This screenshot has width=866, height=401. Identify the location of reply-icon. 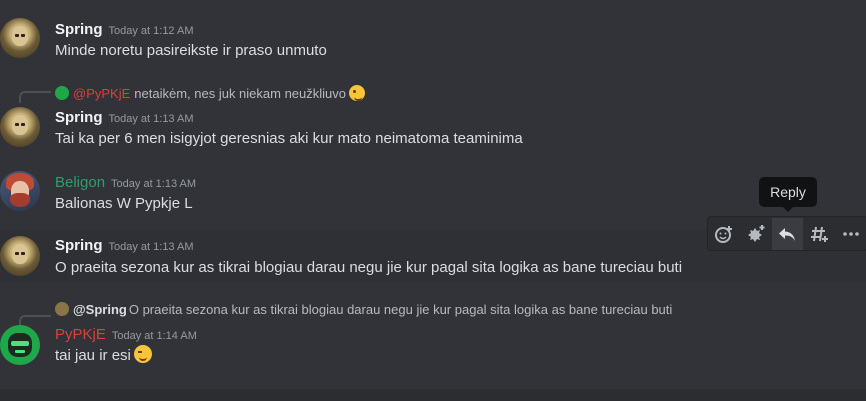
(787, 234).